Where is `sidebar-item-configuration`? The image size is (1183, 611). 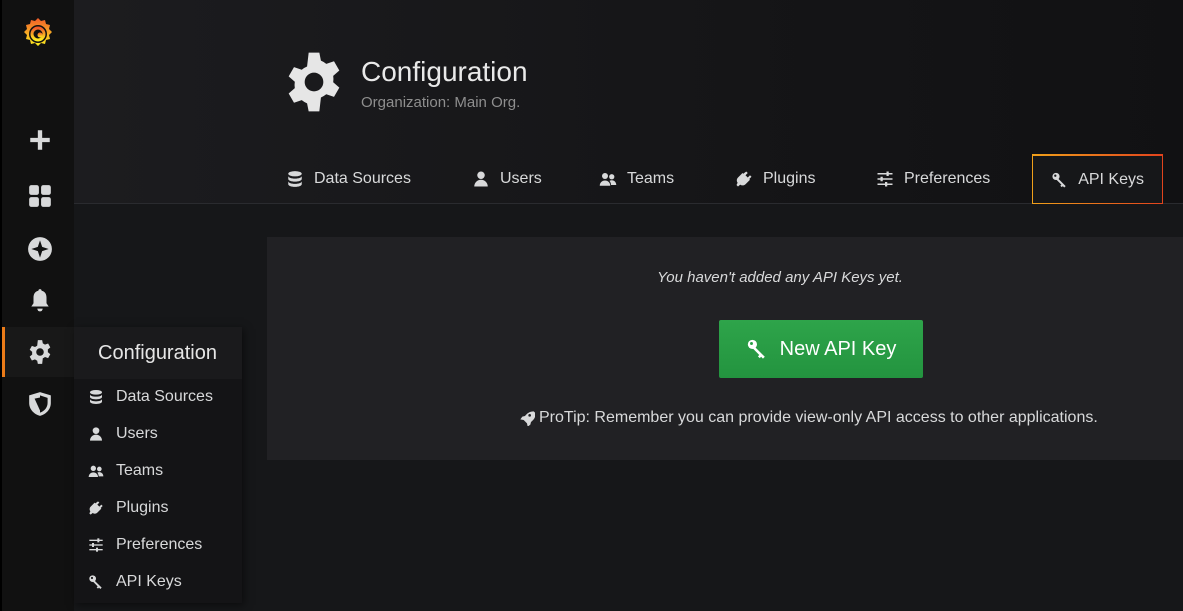
sidebar-item-configuration is located at coordinates (40, 352).